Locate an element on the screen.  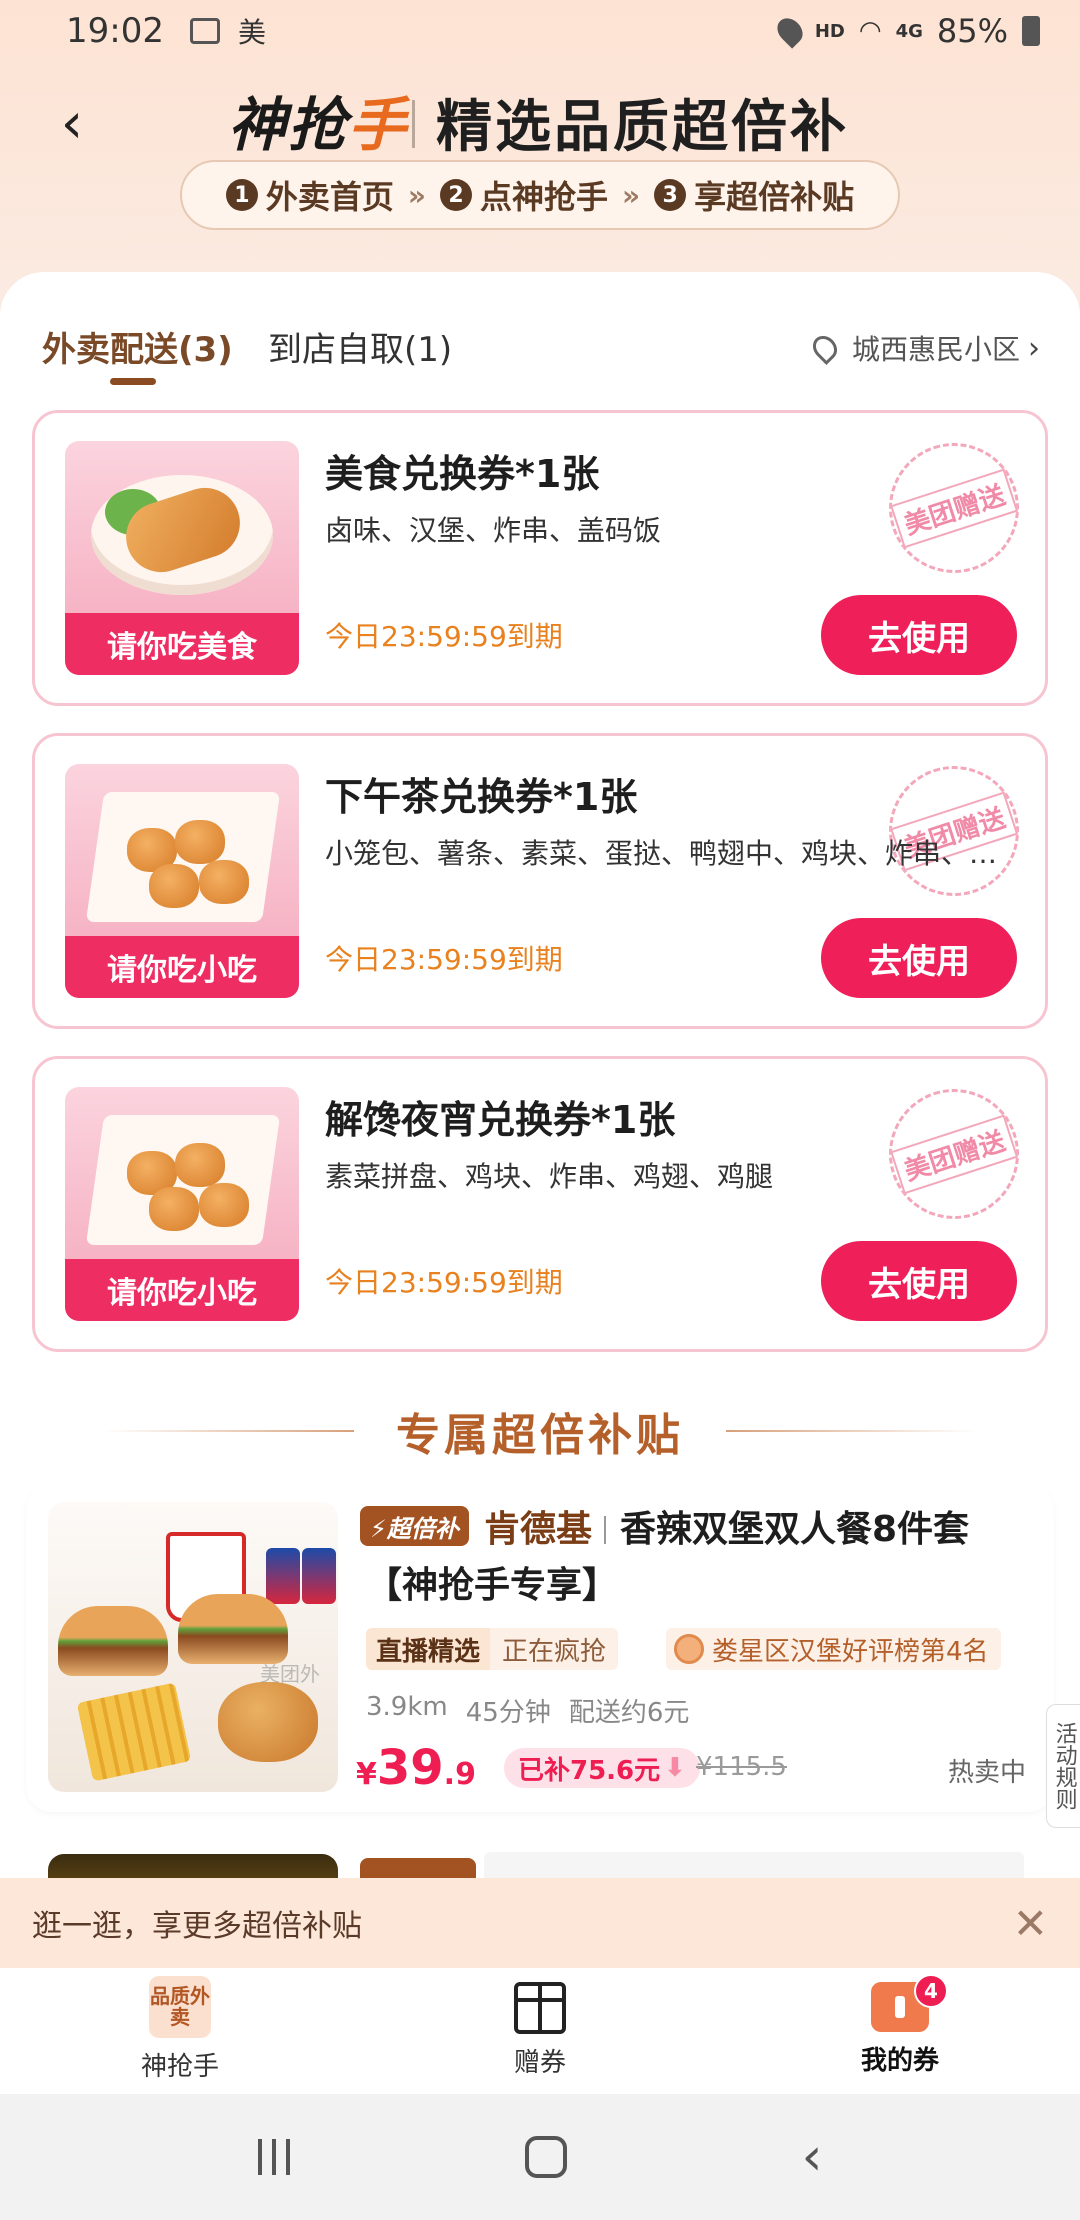
tab-bar: 外卖配送(3) 到店自取(1) 城西惠民小区 › is located at coordinates (540, 345).